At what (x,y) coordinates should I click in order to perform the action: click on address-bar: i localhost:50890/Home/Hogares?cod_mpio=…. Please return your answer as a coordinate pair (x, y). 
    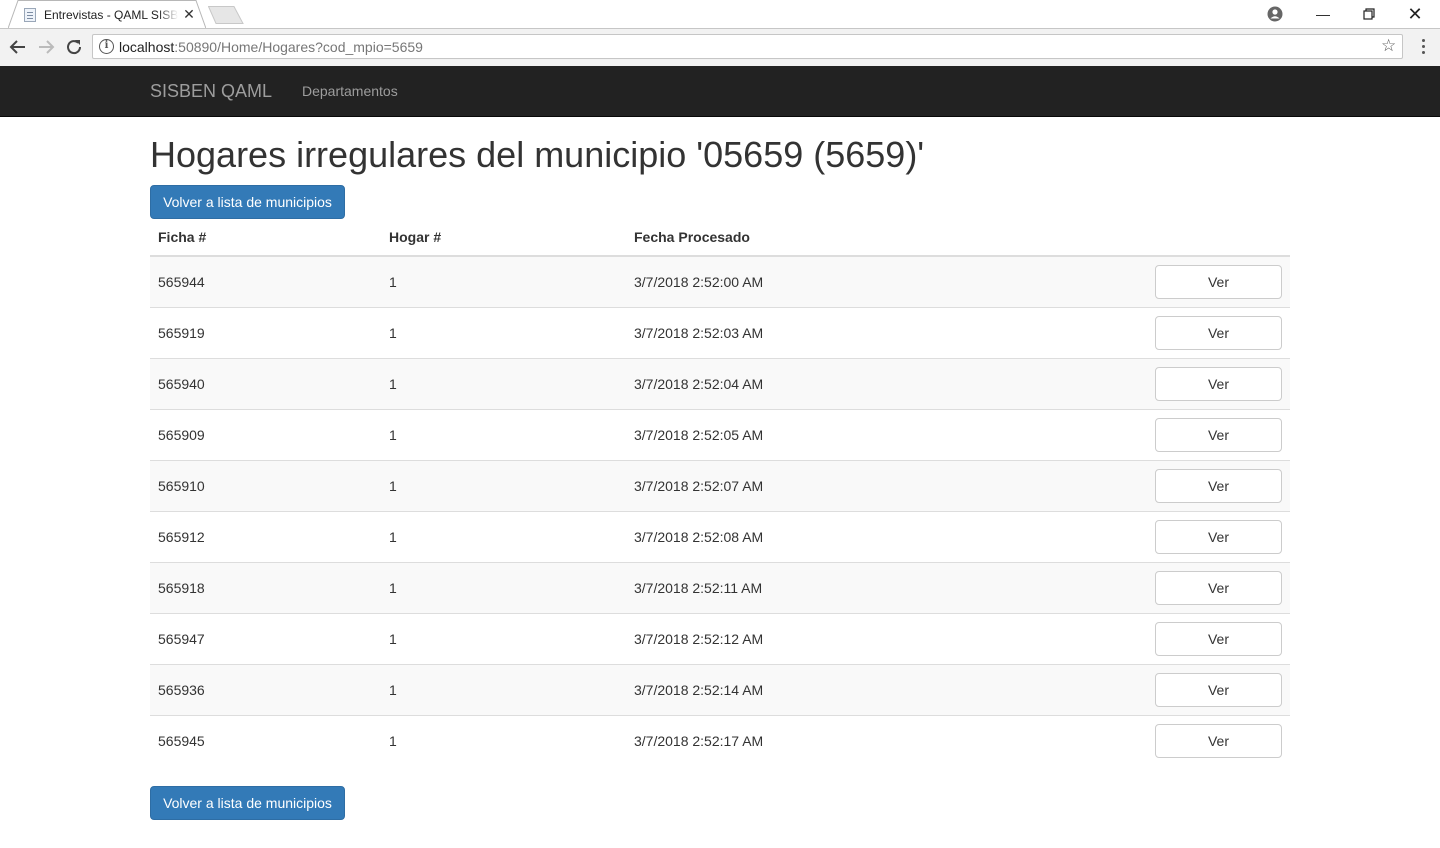
    Looking at the image, I should click on (747, 46).